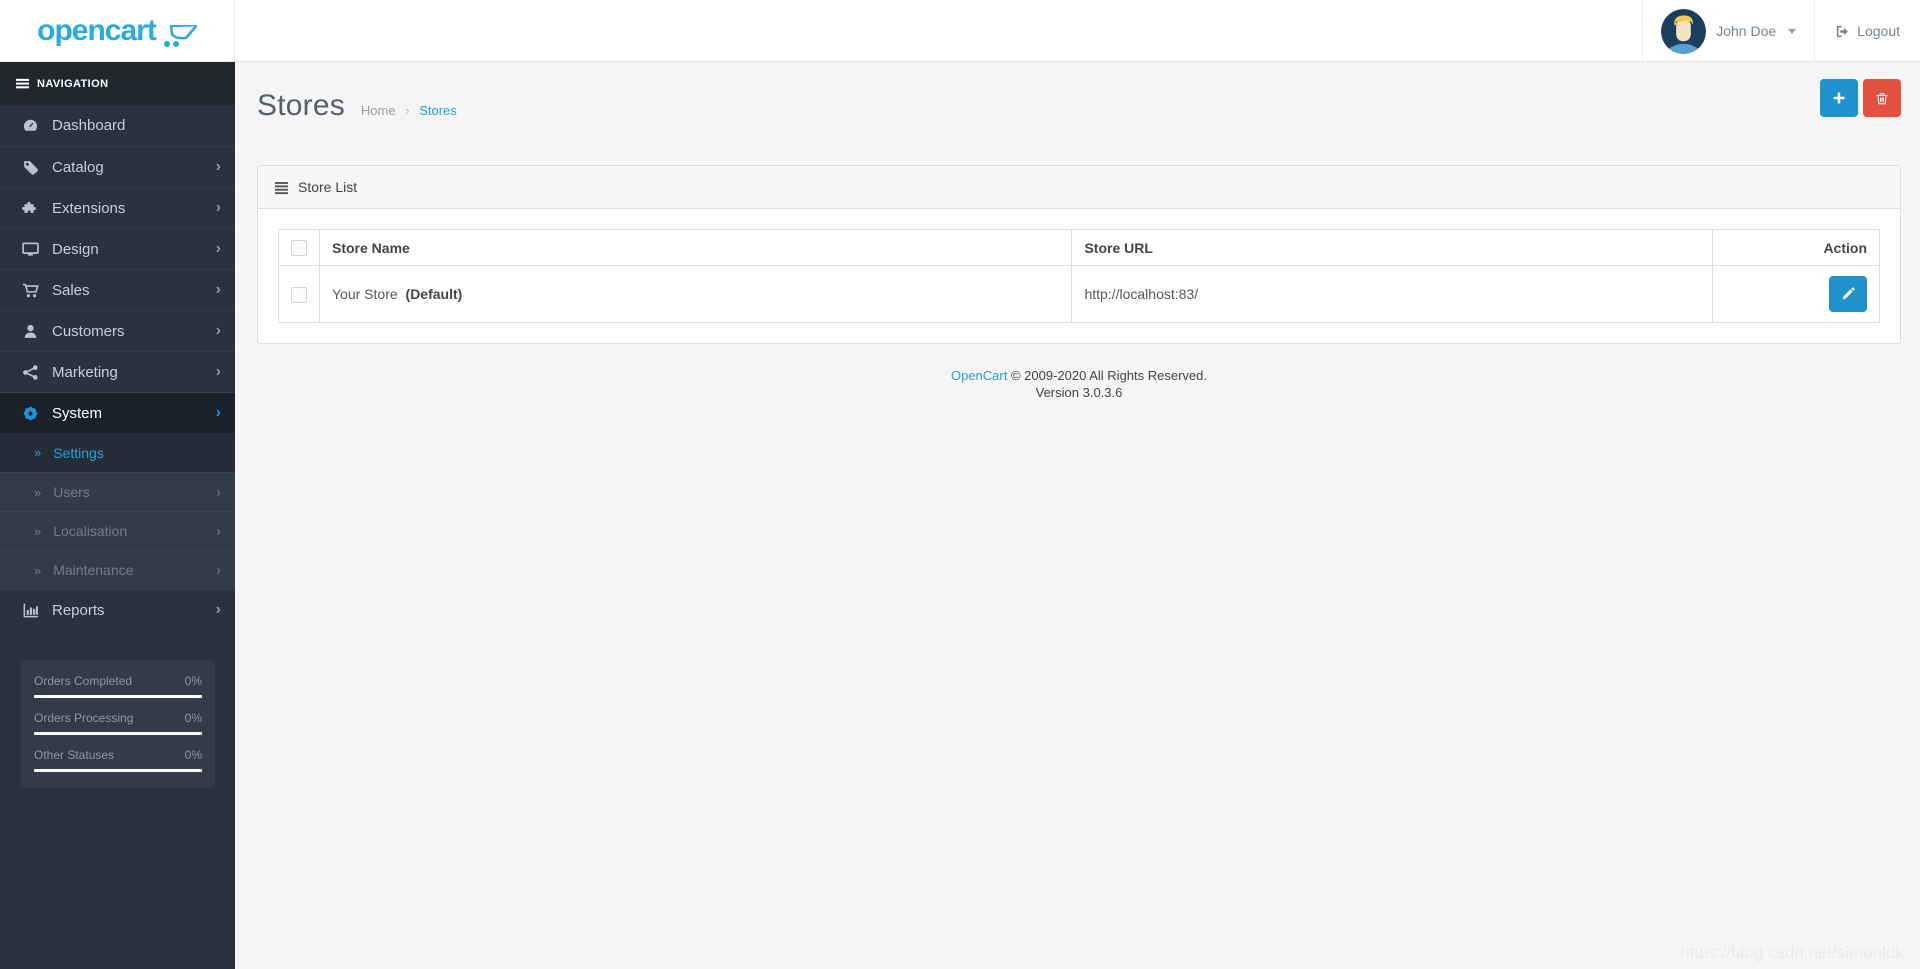  What do you see at coordinates (299, 248) in the screenshot?
I see `select-all-checkbox` at bounding box center [299, 248].